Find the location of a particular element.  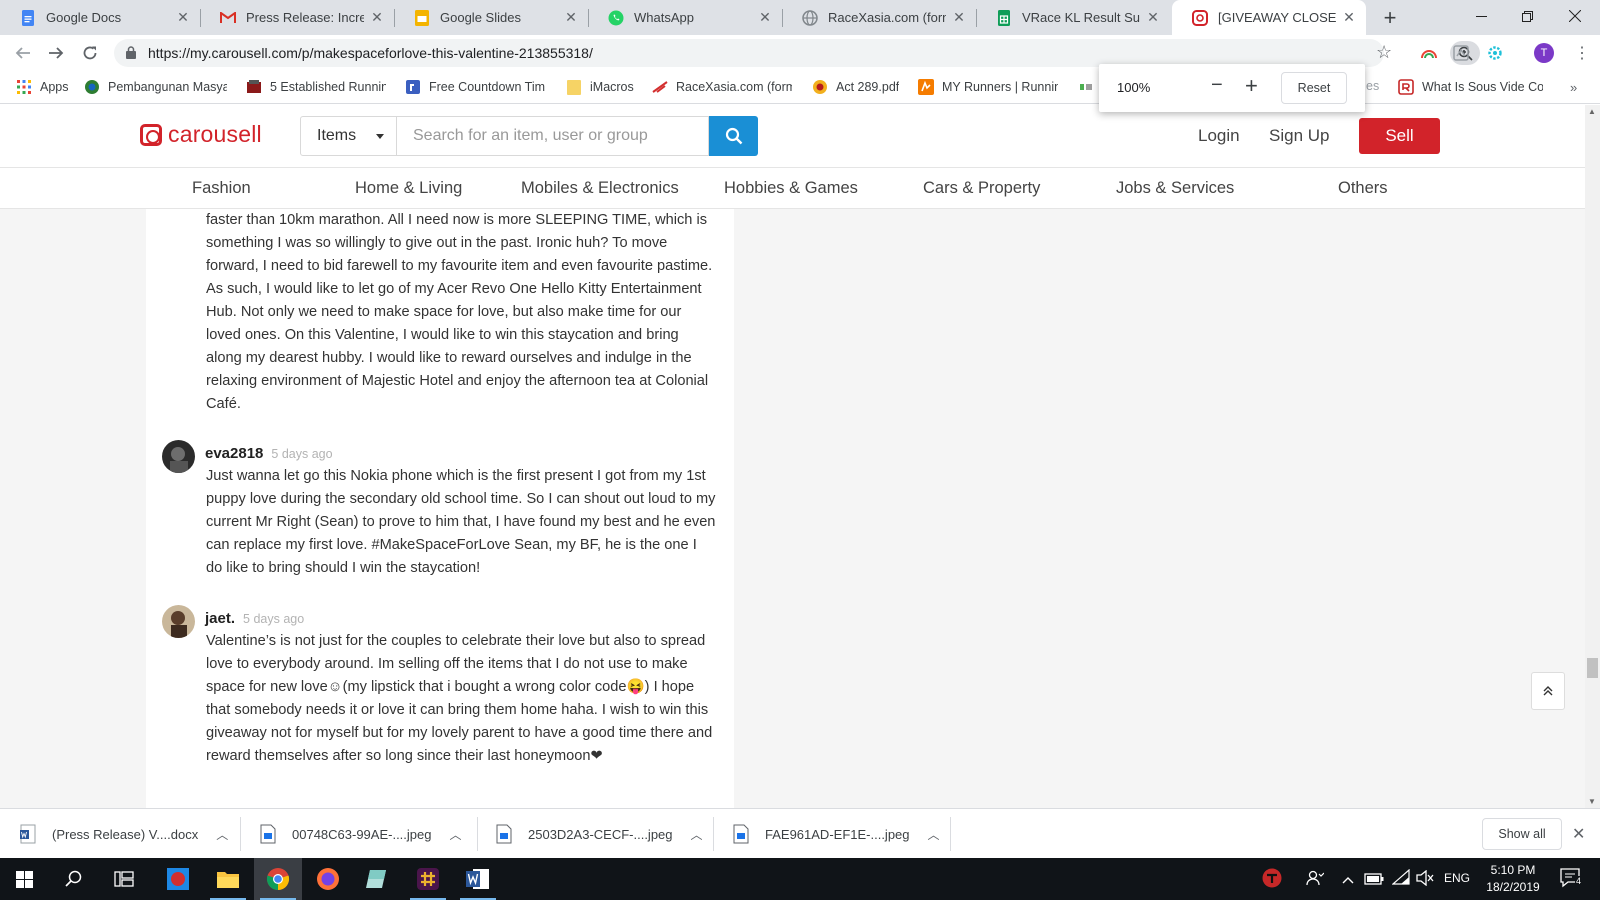

scroll-up-arrow-icon: ▲ is located at coordinates (1592, 111).